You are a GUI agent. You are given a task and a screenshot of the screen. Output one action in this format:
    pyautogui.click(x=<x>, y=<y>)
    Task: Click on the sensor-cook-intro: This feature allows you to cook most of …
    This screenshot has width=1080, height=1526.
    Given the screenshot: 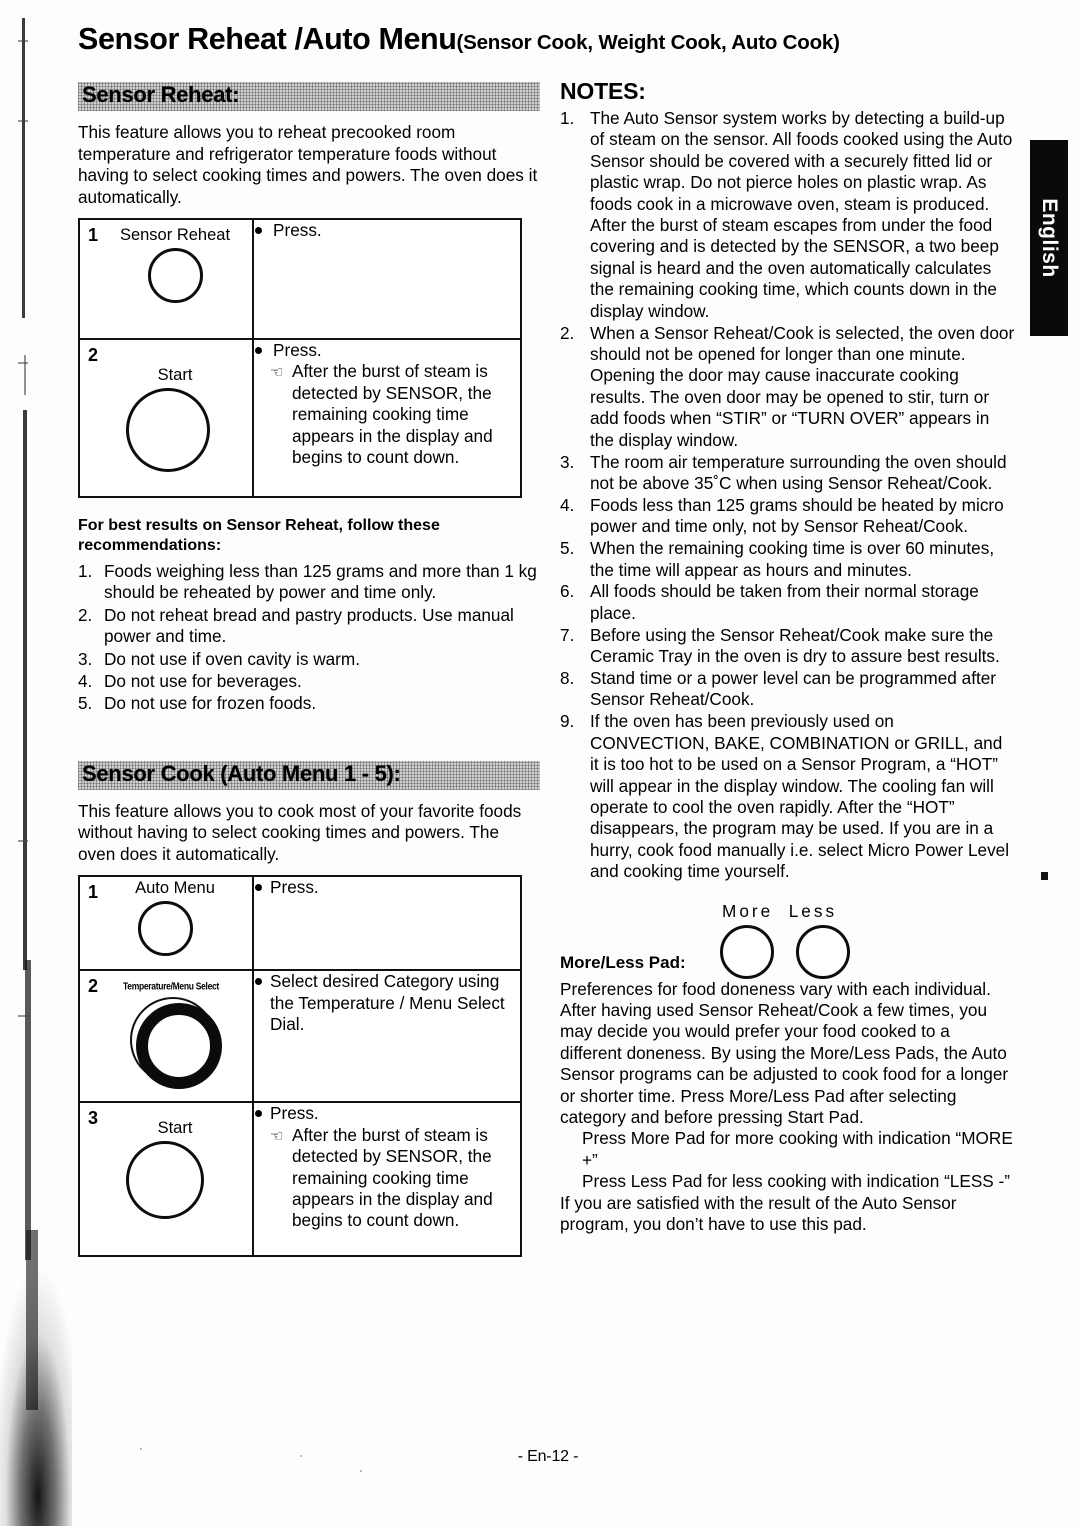 What is the action you would take?
    pyautogui.click(x=300, y=832)
    